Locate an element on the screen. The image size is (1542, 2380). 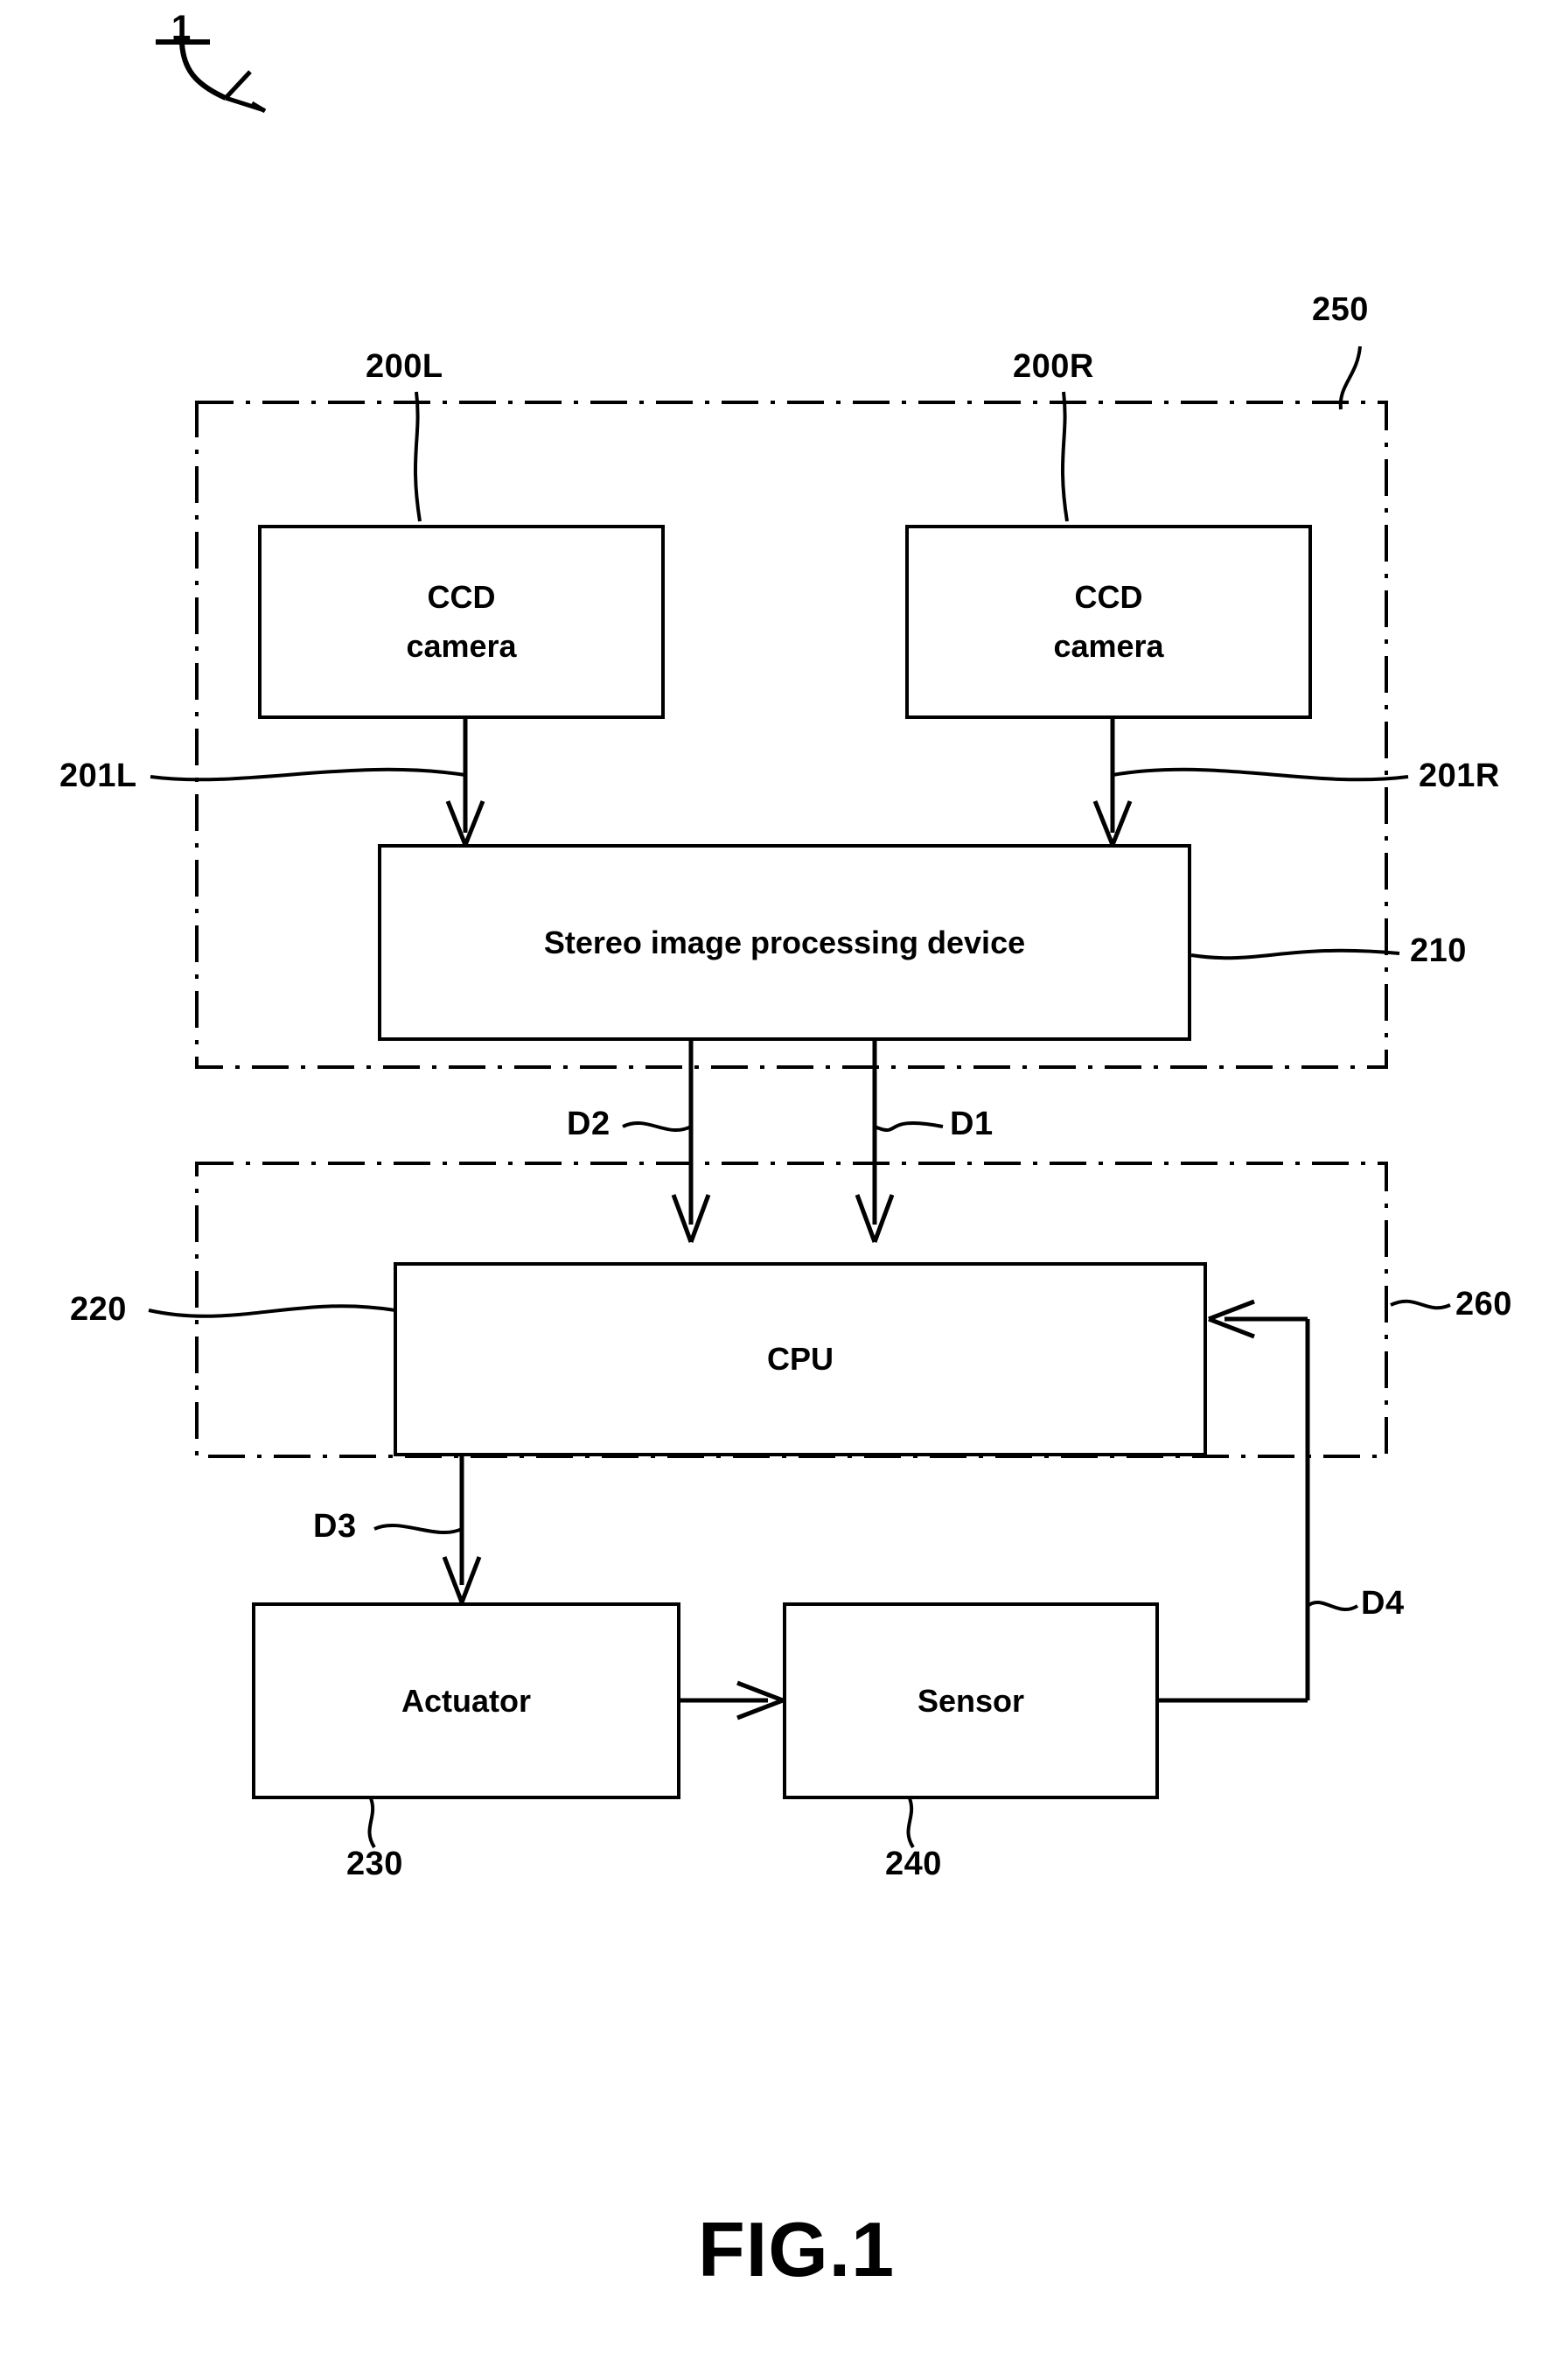
ref-label-200R: 200R is located at coordinates (1053, 366).